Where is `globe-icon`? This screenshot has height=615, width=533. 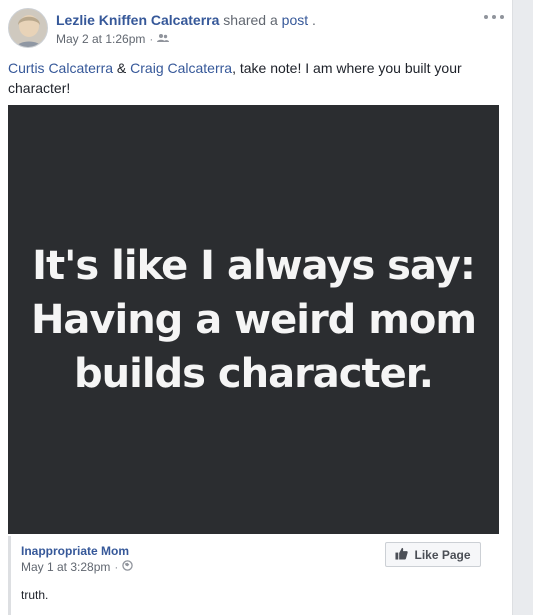
globe-icon is located at coordinates (128, 567).